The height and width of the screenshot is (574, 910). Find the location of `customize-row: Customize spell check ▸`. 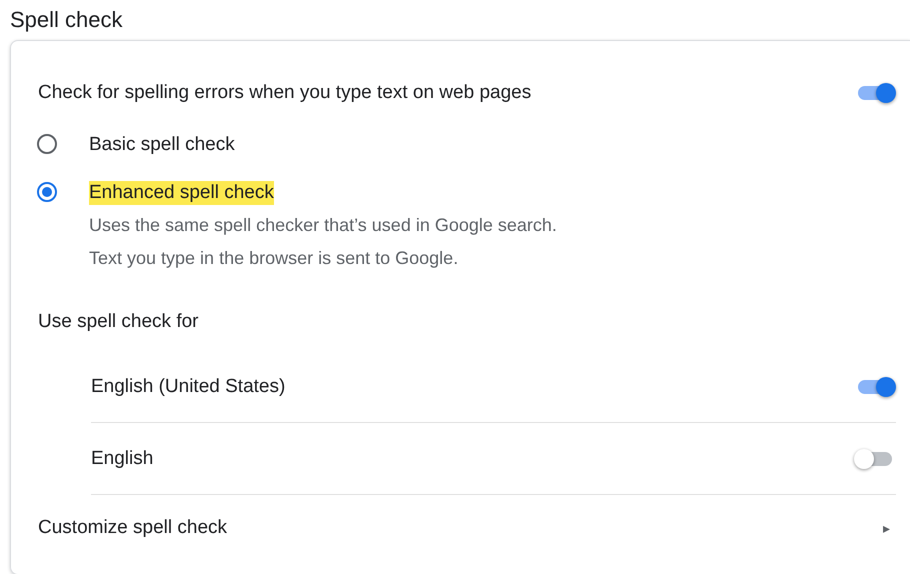

customize-row: Customize spell check ▸ is located at coordinates (460, 528).